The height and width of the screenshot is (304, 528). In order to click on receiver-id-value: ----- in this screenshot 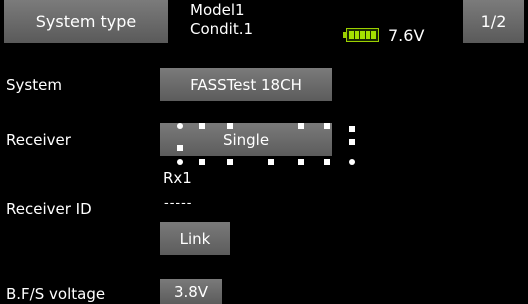, I will do `click(178, 203)`.